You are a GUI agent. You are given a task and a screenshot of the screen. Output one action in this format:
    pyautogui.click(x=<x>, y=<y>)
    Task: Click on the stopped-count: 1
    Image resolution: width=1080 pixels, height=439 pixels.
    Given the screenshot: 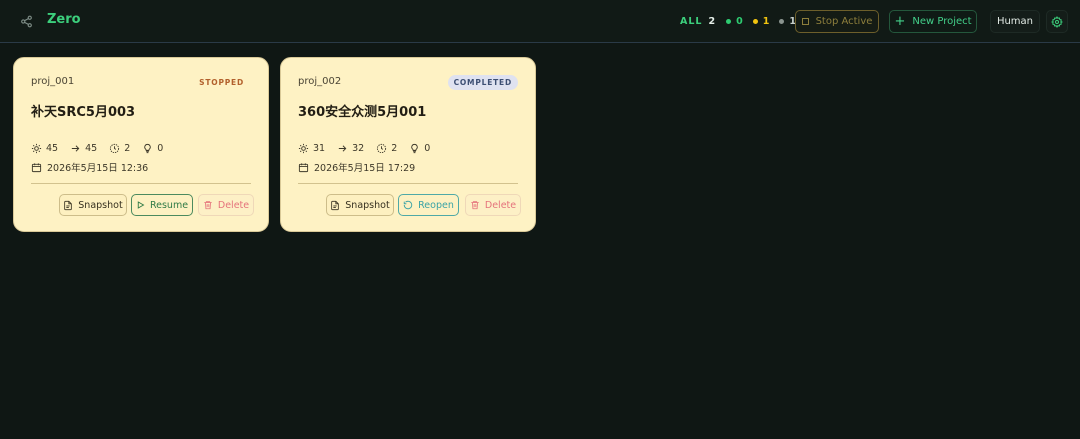 What is the action you would take?
    pyautogui.click(x=766, y=21)
    